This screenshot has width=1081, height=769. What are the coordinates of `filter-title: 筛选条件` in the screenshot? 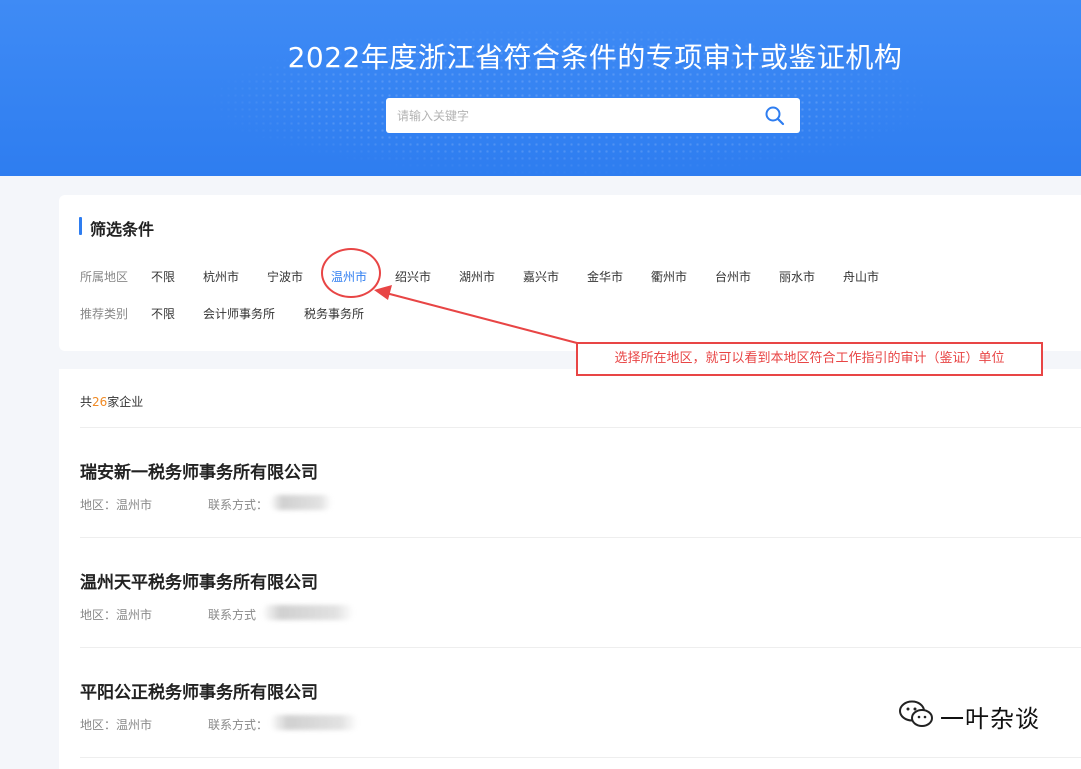 It's located at (116, 228).